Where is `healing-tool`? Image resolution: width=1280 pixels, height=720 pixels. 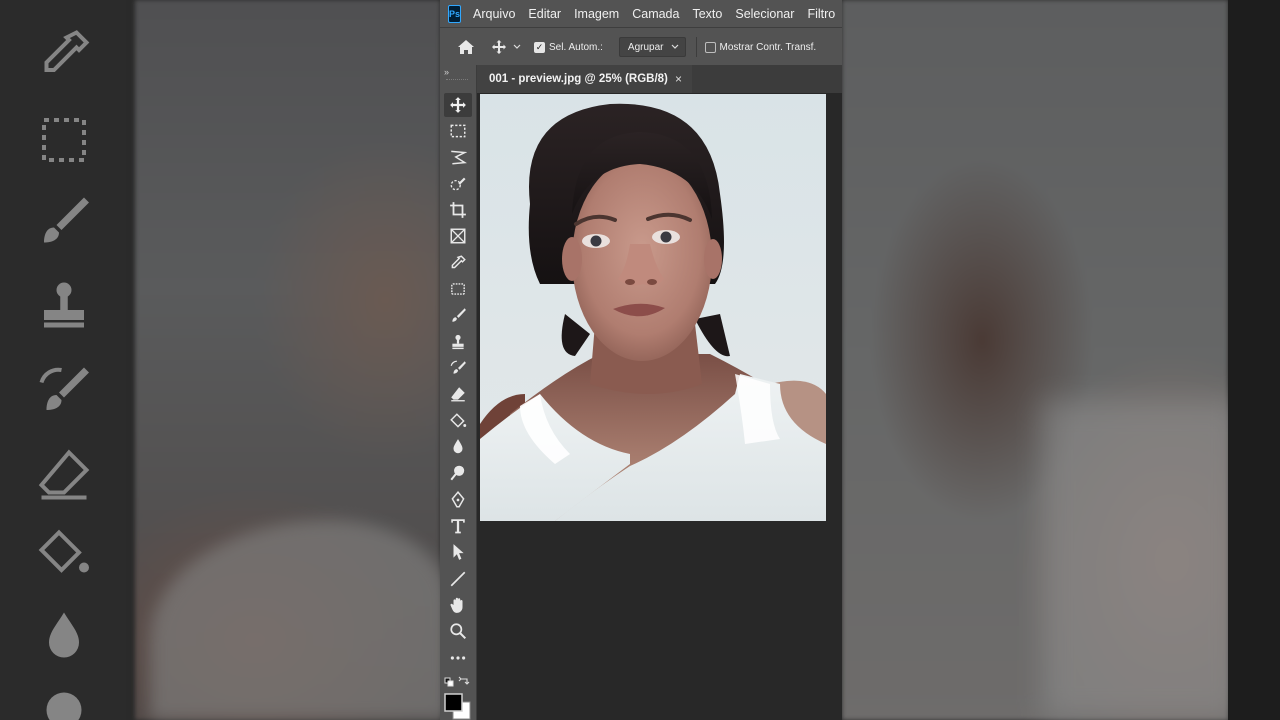 healing-tool is located at coordinates (458, 289).